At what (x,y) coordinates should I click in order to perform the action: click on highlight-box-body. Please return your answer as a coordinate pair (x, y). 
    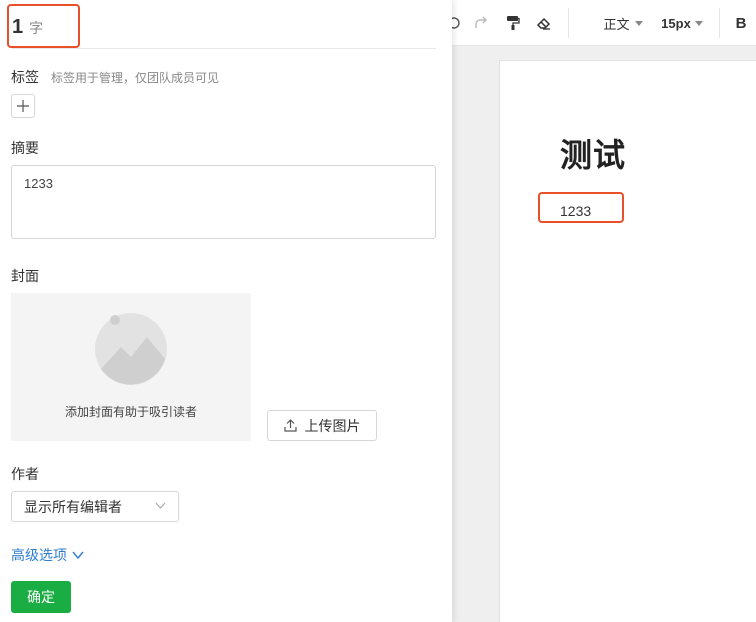
    Looking at the image, I should click on (581, 207).